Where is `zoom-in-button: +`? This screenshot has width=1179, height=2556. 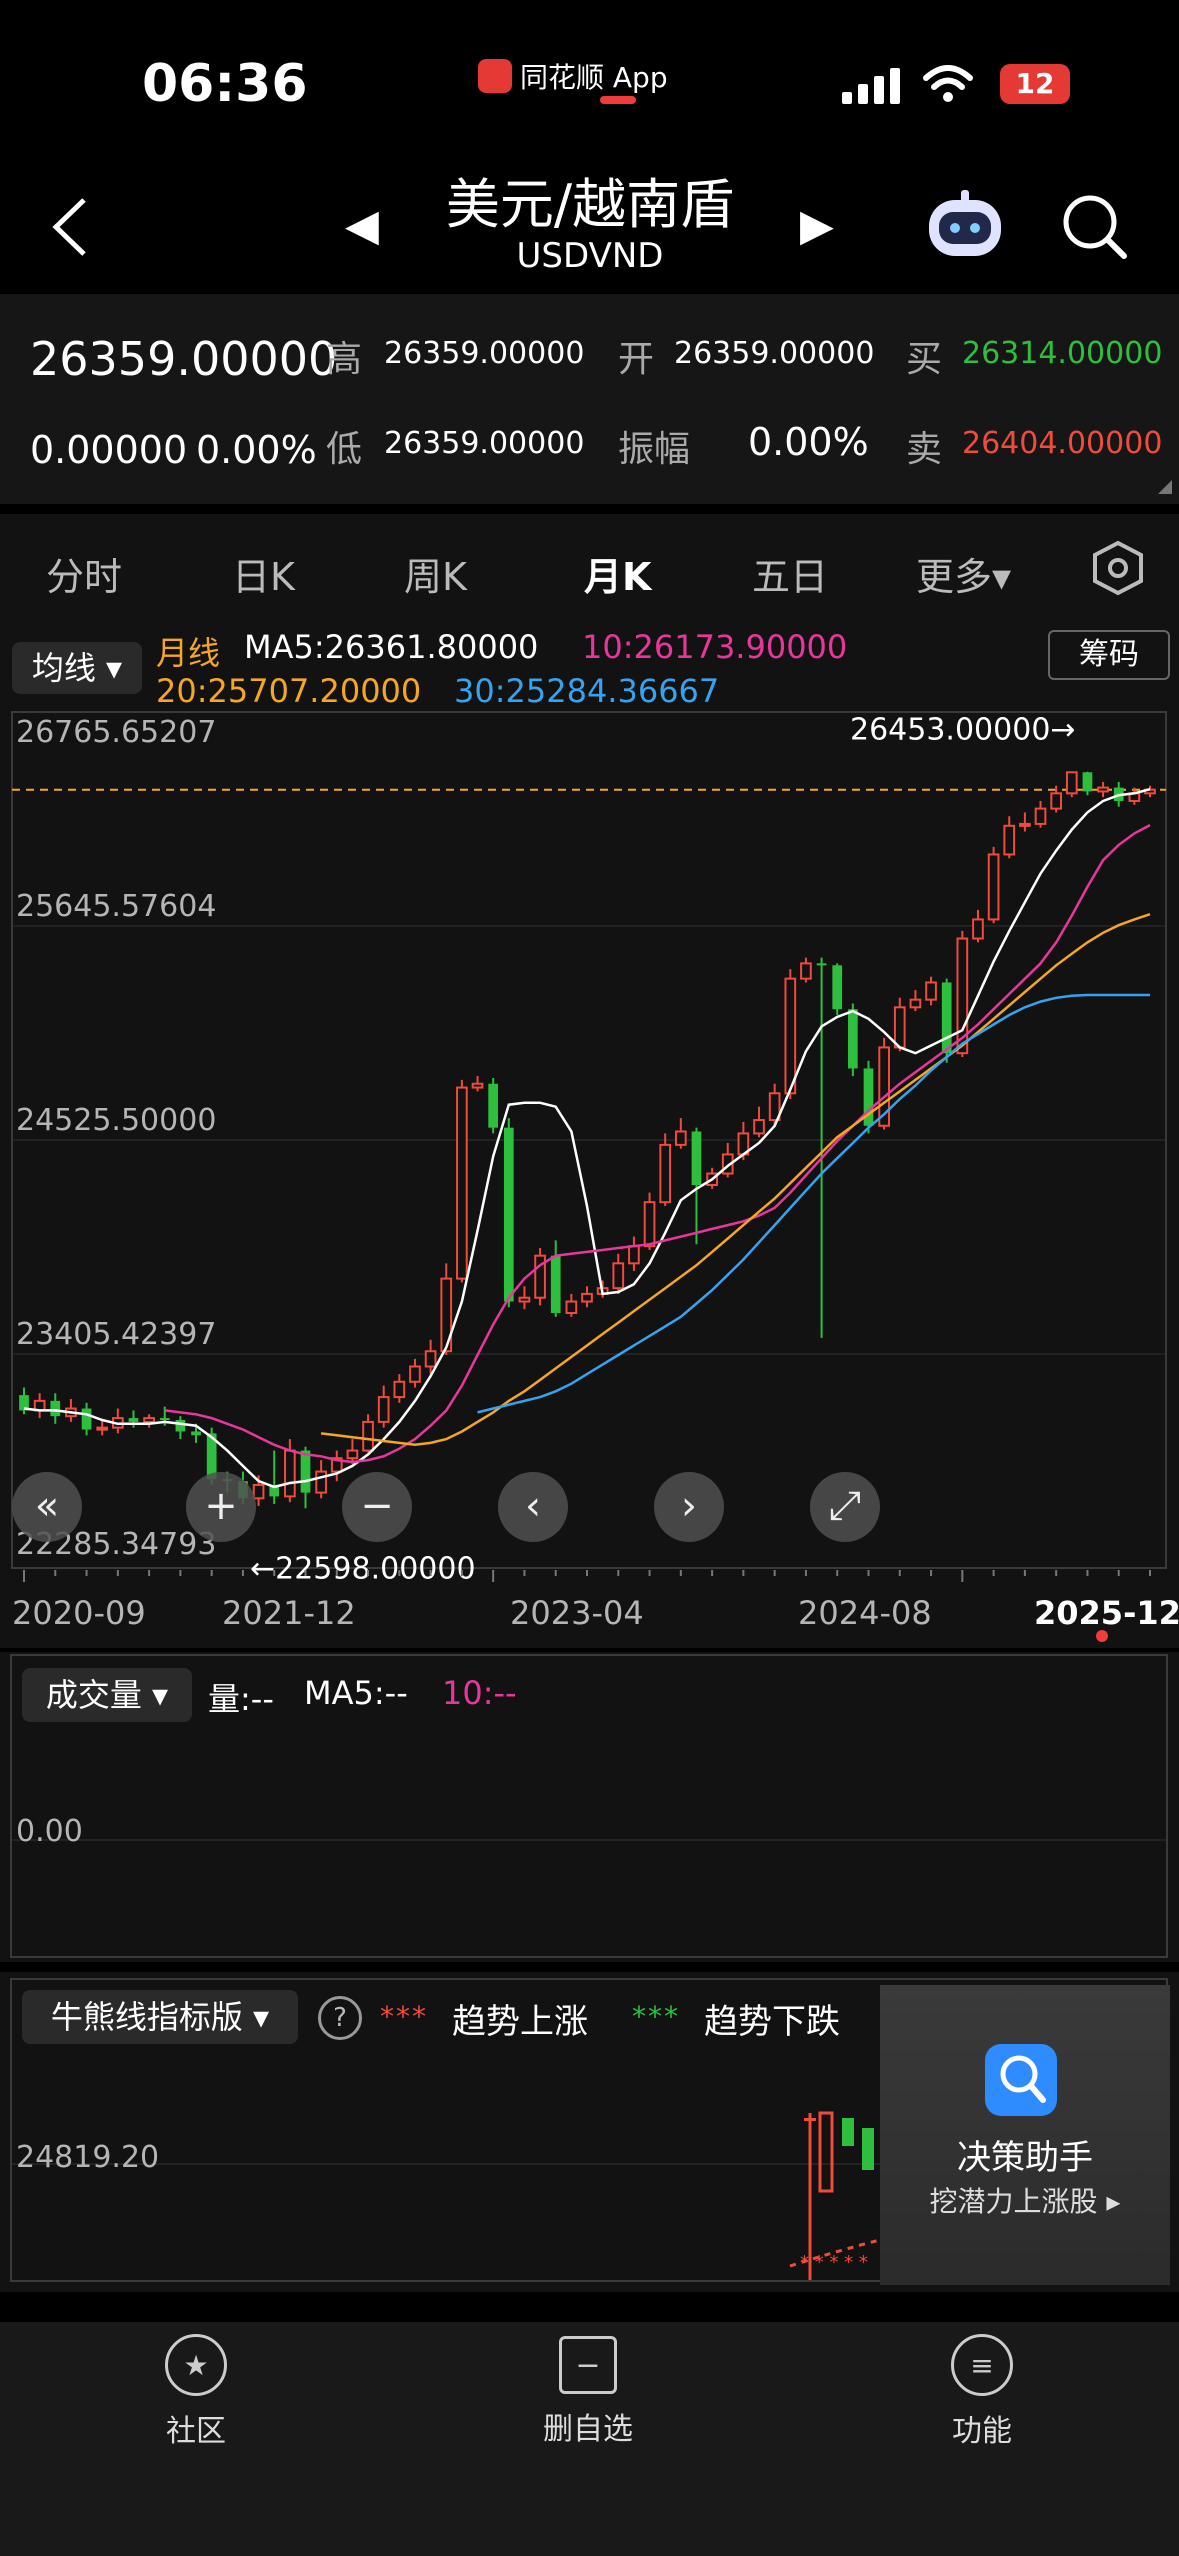 zoom-in-button: + is located at coordinates (221, 1507).